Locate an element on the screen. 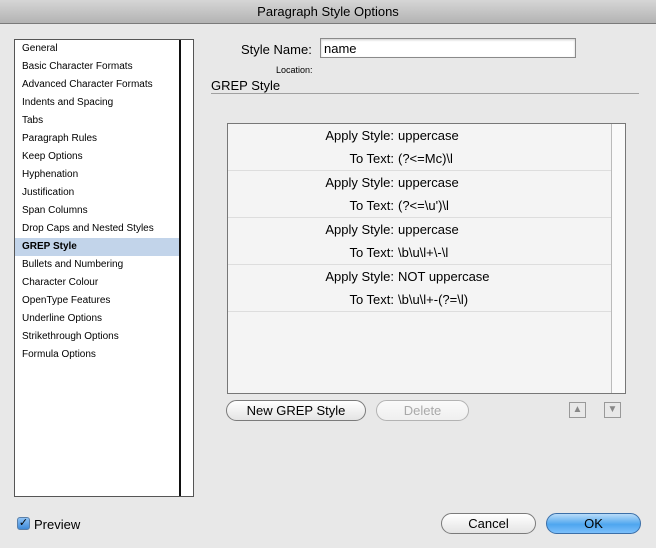 This screenshot has width=656, height=548. style-name-input is located at coordinates (448, 48).